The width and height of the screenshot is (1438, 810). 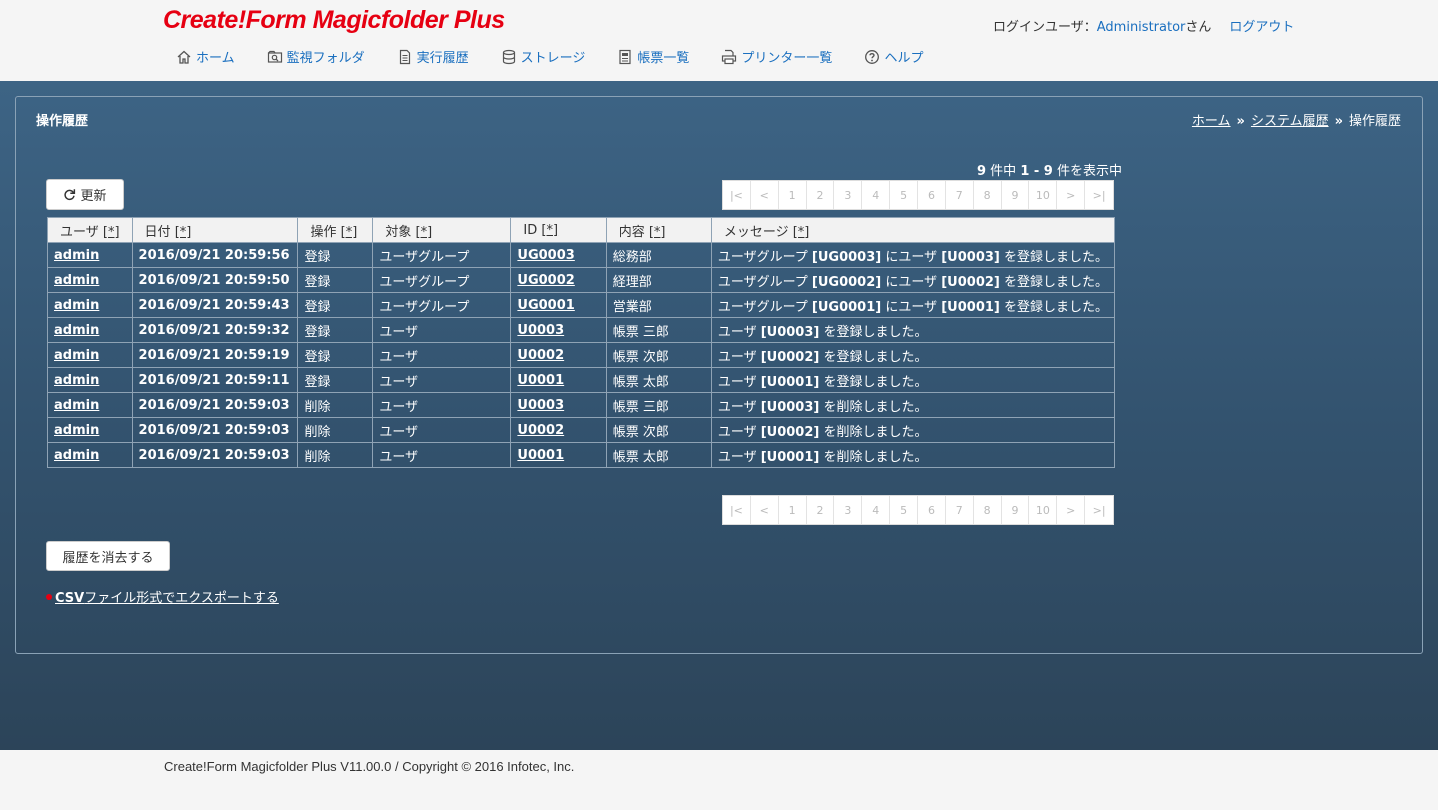 I want to click on cell-operation: 登録, so click(x=335, y=355).